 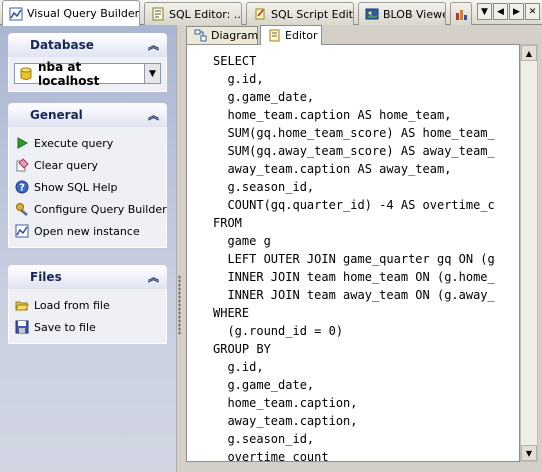 I want to click on tab-overflow, so click(x=461, y=13).